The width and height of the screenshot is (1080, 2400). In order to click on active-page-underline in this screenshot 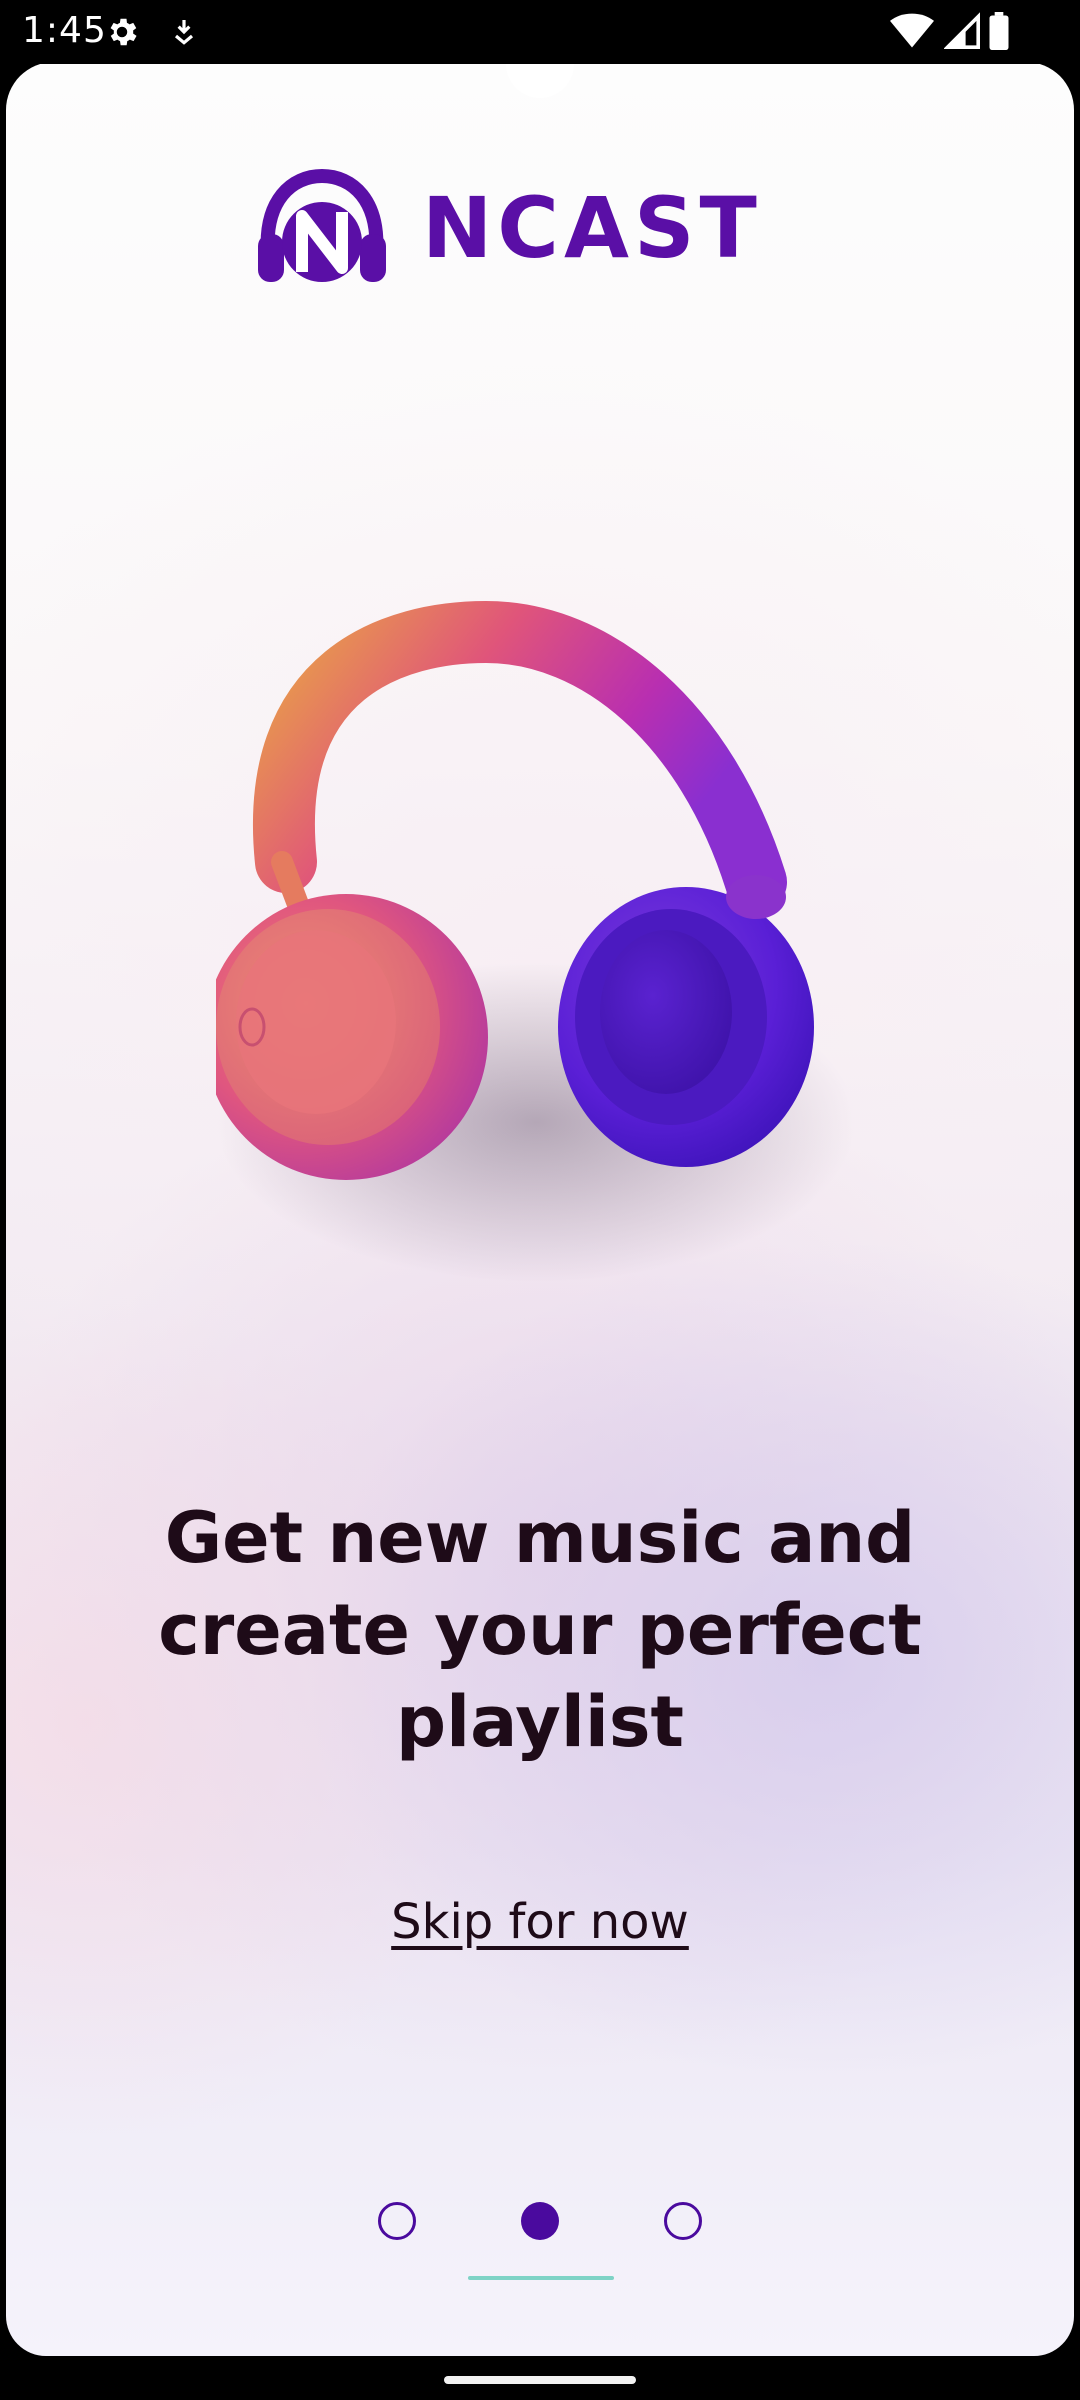, I will do `click(541, 2278)`.